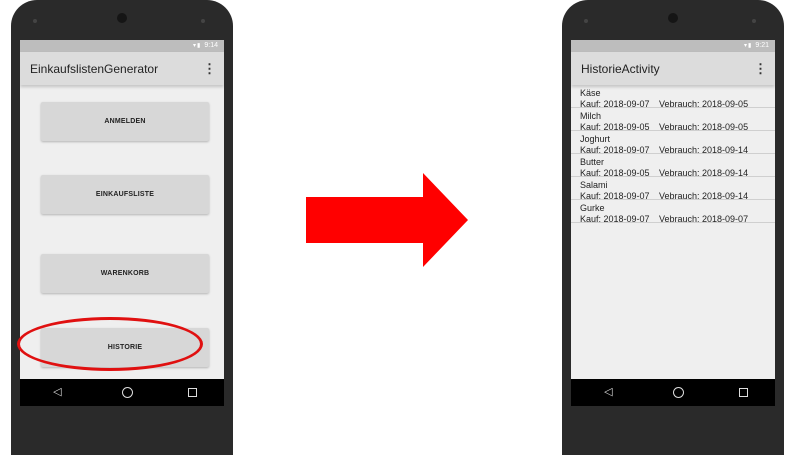 Image resolution: width=790 pixels, height=455 pixels. Describe the element at coordinates (594, 185) in the screenshot. I see `item-name: Salami` at that location.